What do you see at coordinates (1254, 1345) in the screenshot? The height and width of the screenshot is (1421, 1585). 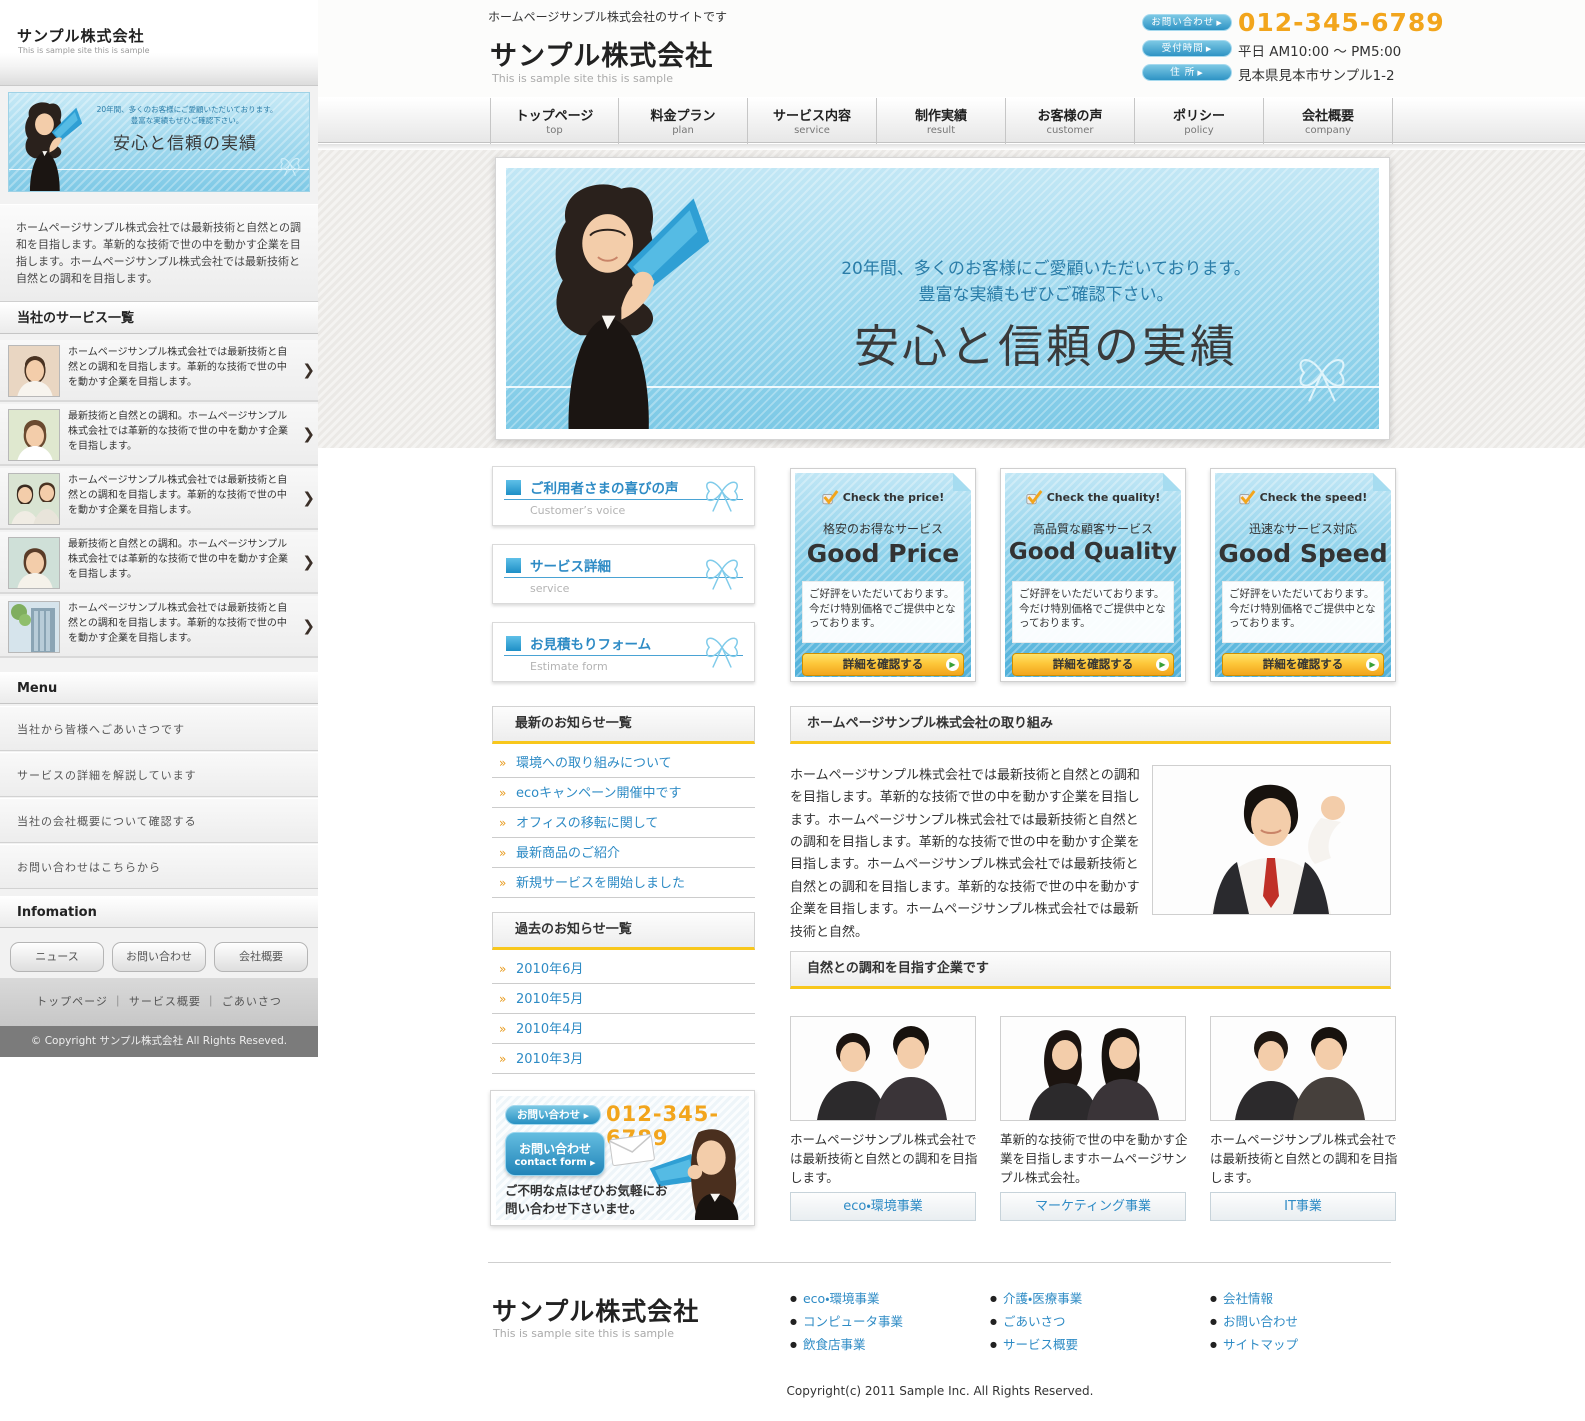 I see `footer-link: ● サイトマップ` at bounding box center [1254, 1345].